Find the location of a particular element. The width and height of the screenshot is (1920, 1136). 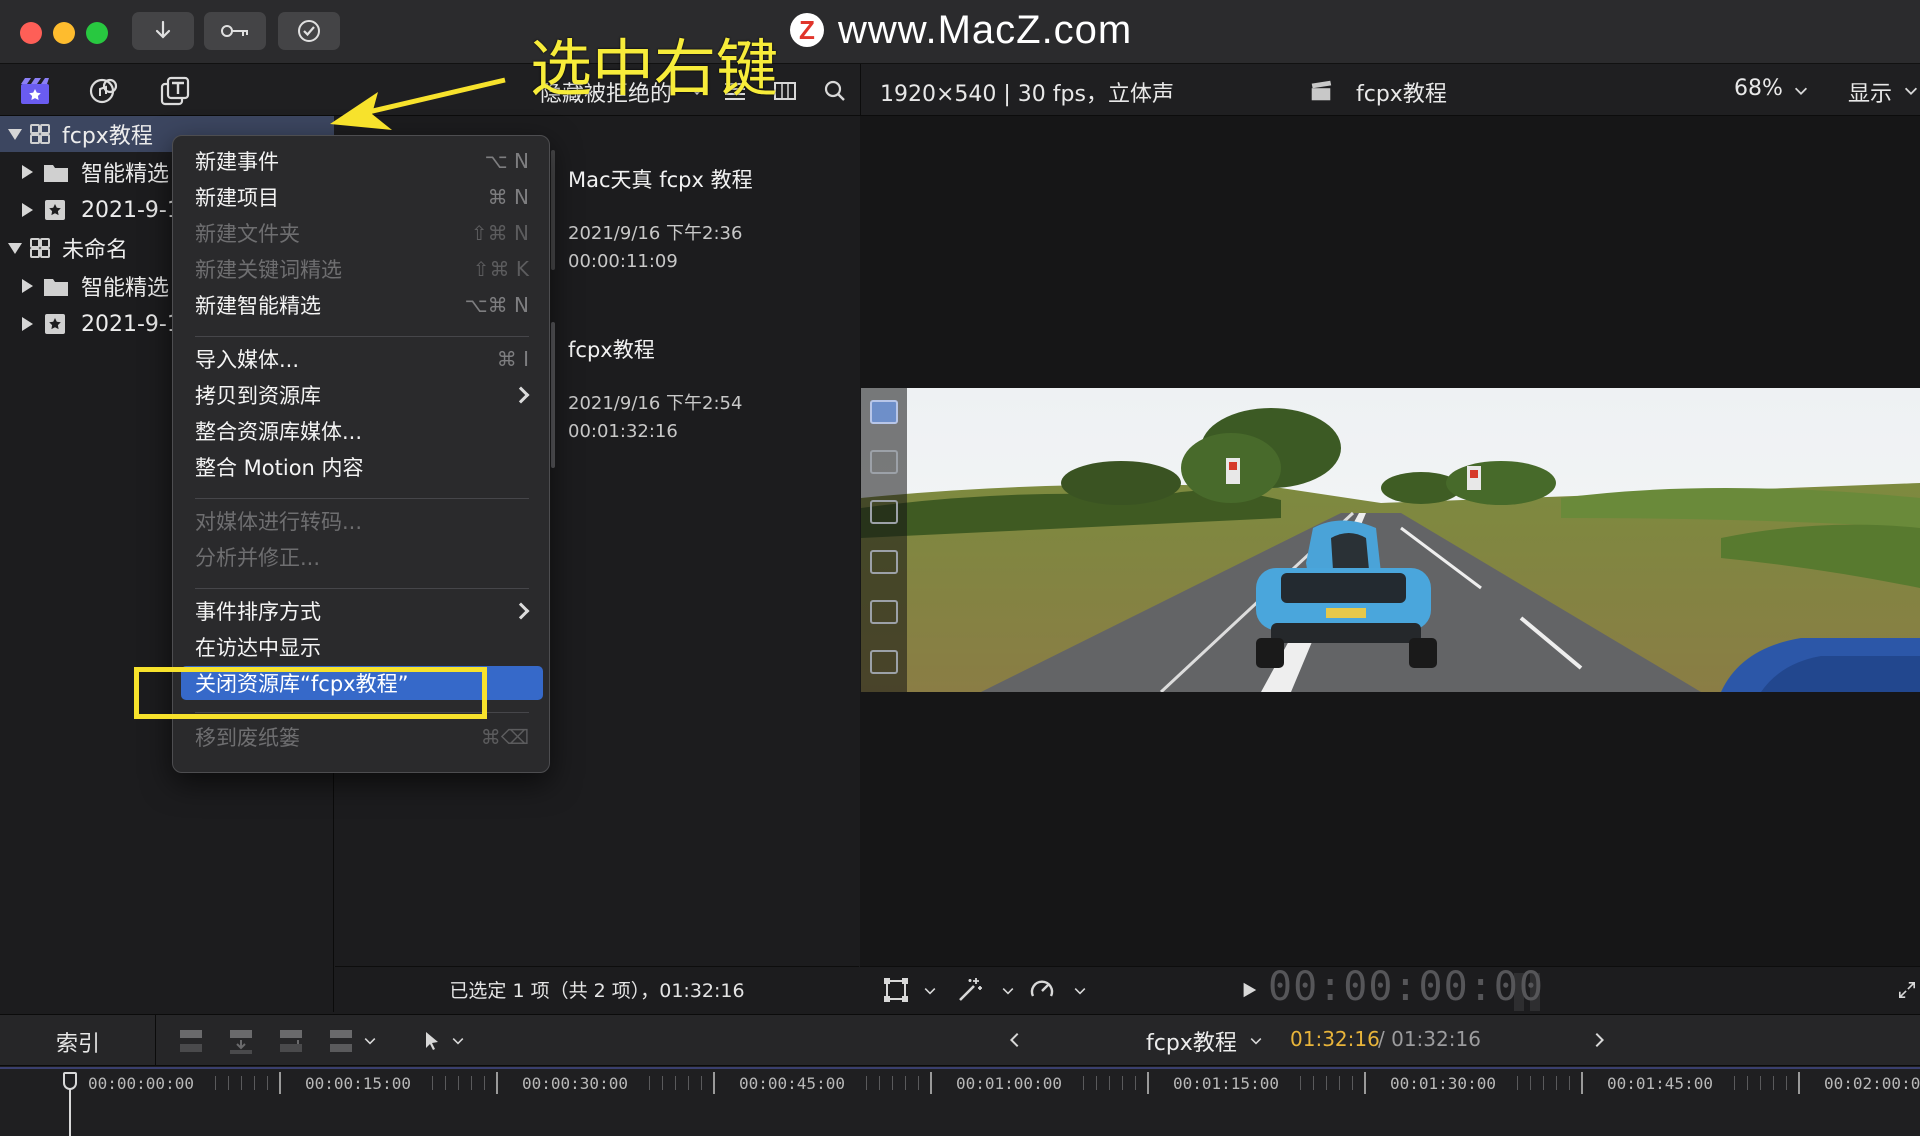

zoom-window-button is located at coordinates (97, 33).